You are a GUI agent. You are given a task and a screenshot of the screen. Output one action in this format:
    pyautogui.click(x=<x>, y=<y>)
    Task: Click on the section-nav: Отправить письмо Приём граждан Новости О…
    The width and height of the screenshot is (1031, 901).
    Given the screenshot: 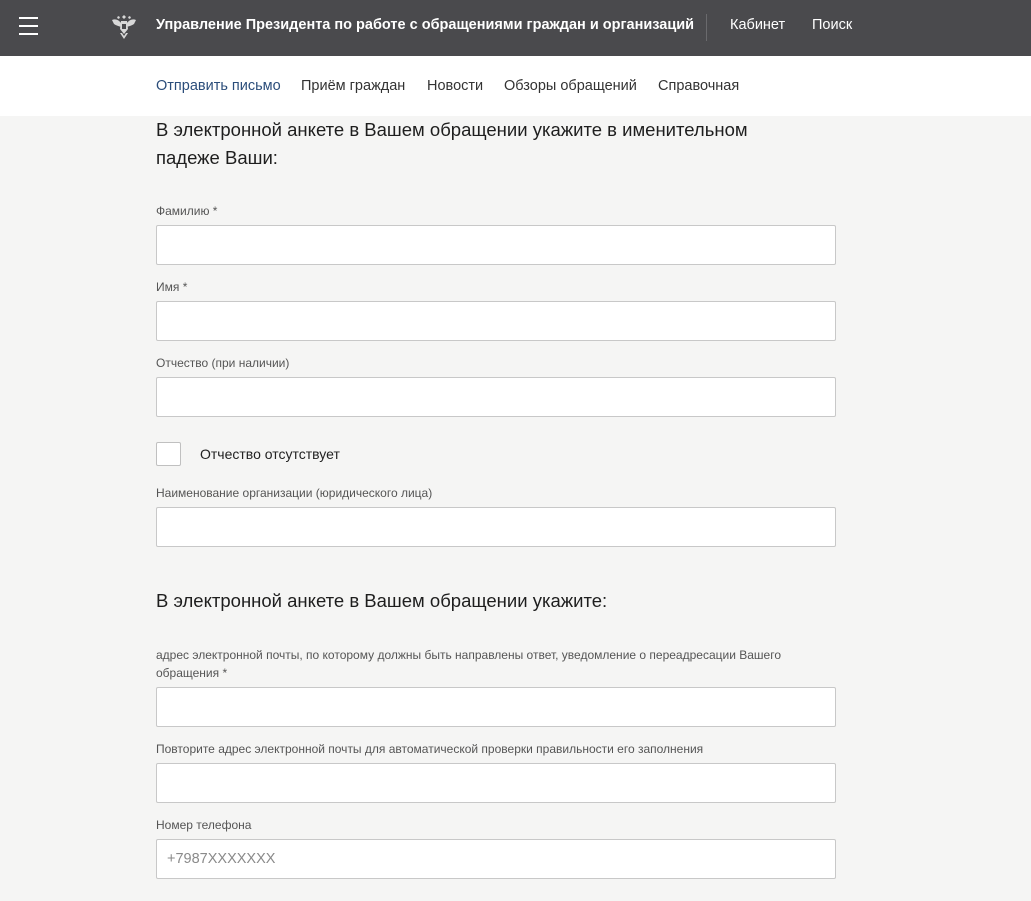 What is the action you would take?
    pyautogui.click(x=515, y=86)
    